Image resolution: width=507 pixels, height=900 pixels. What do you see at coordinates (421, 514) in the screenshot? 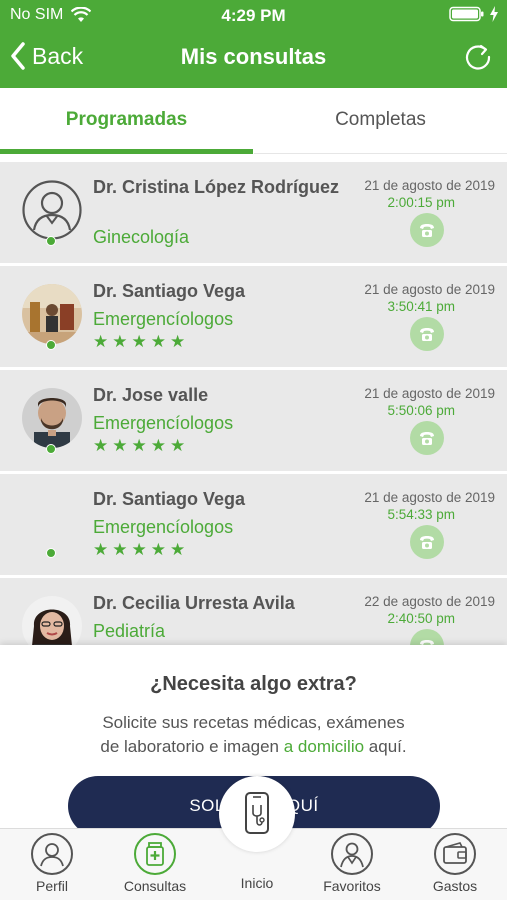
I see `consultation-time: 5:54:33 pm` at bounding box center [421, 514].